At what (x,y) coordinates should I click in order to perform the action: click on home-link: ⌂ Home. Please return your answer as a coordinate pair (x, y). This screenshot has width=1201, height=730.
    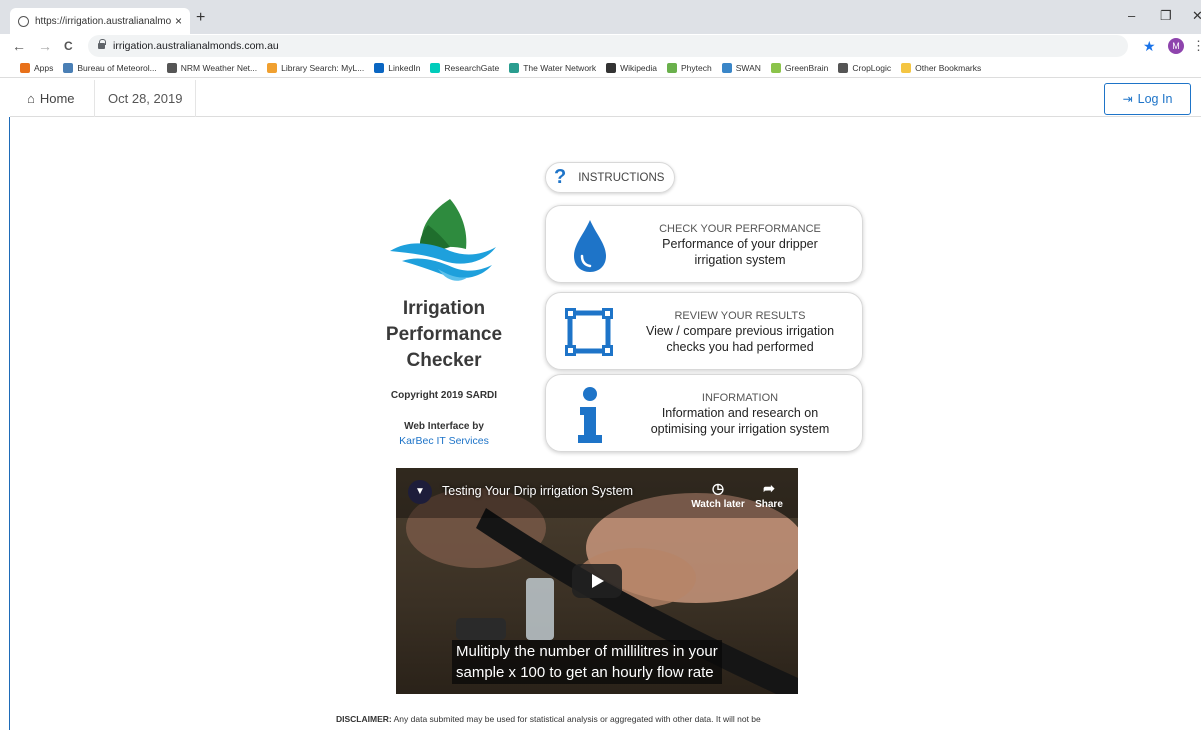
    Looking at the image, I should click on (52, 98).